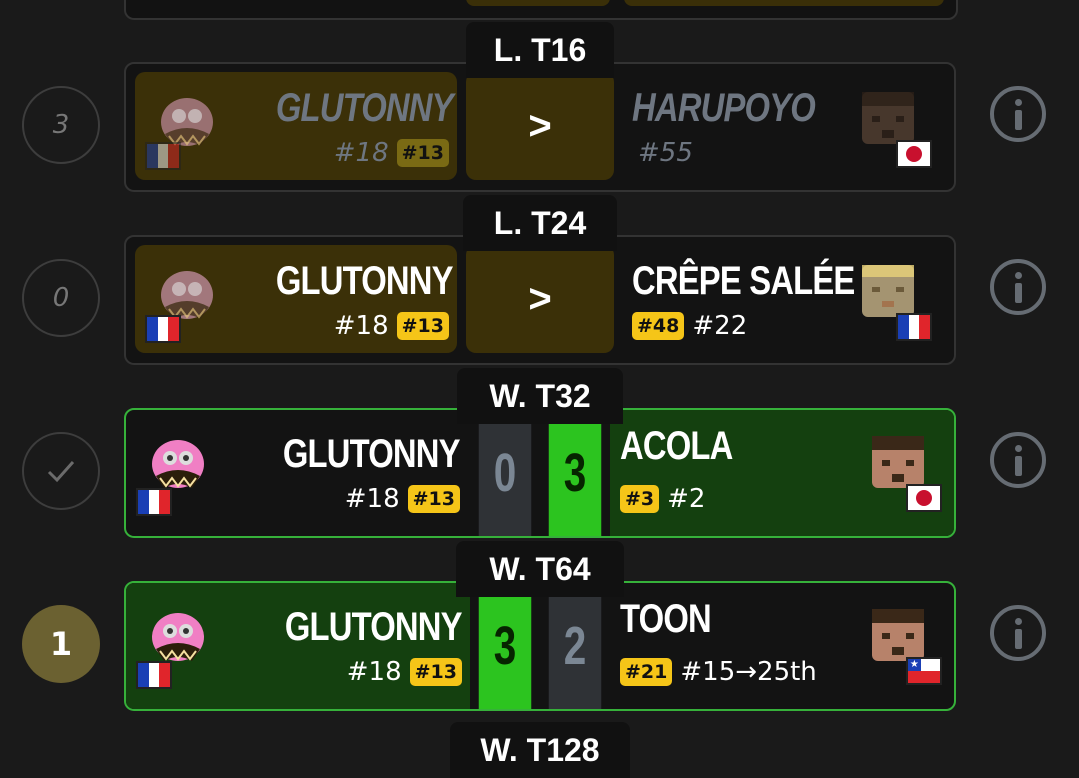  I want to click on right-player-tag-badge: #48, so click(658, 326).